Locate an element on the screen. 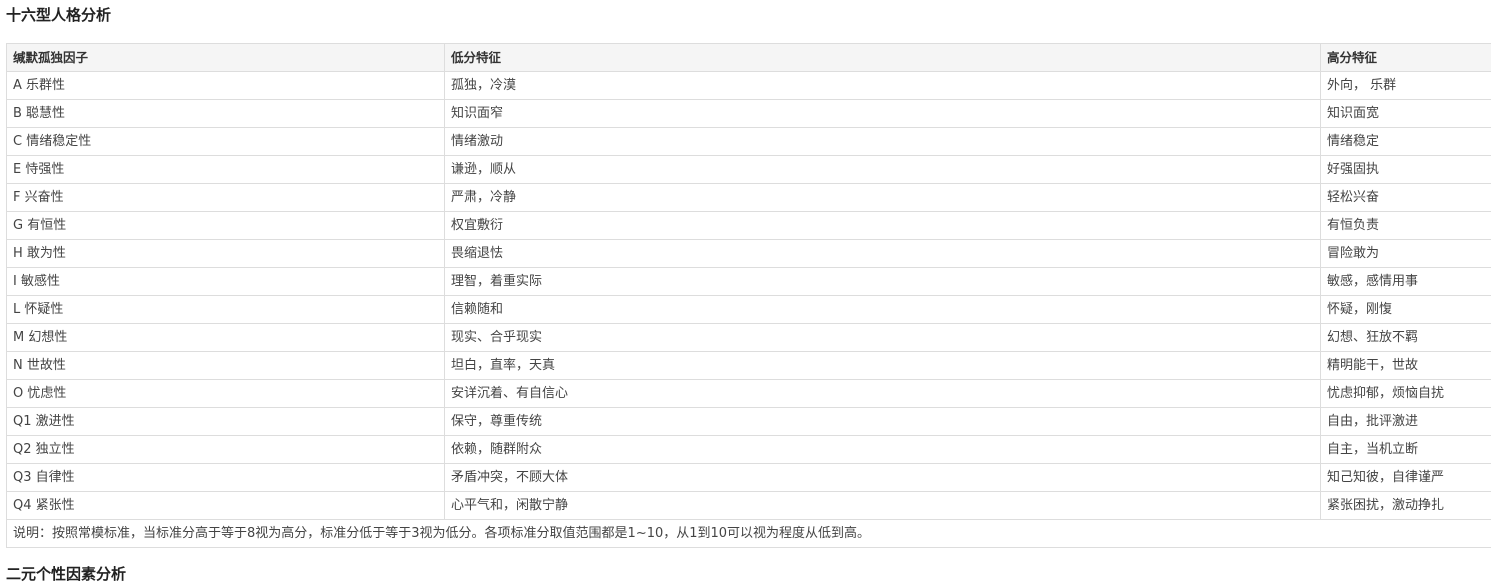 This screenshot has height=585, width=1491. table-row: Q1 激进性保守，尊重传统自由，批评激进 is located at coordinates (749, 422).